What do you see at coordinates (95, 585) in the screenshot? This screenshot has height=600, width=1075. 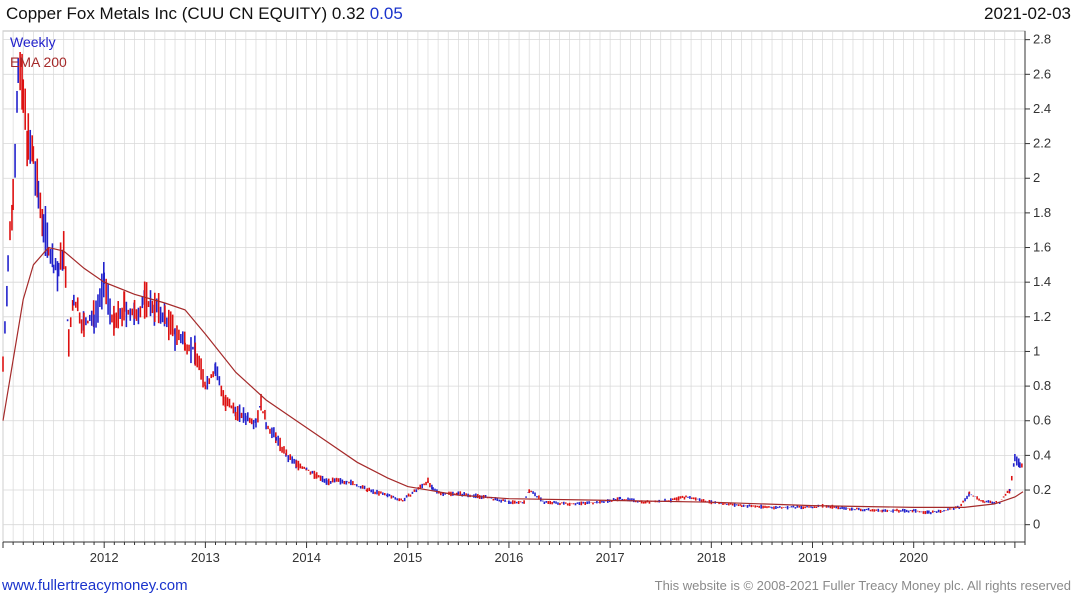 I see `site-link: www.fullertreacymoney.com` at bounding box center [95, 585].